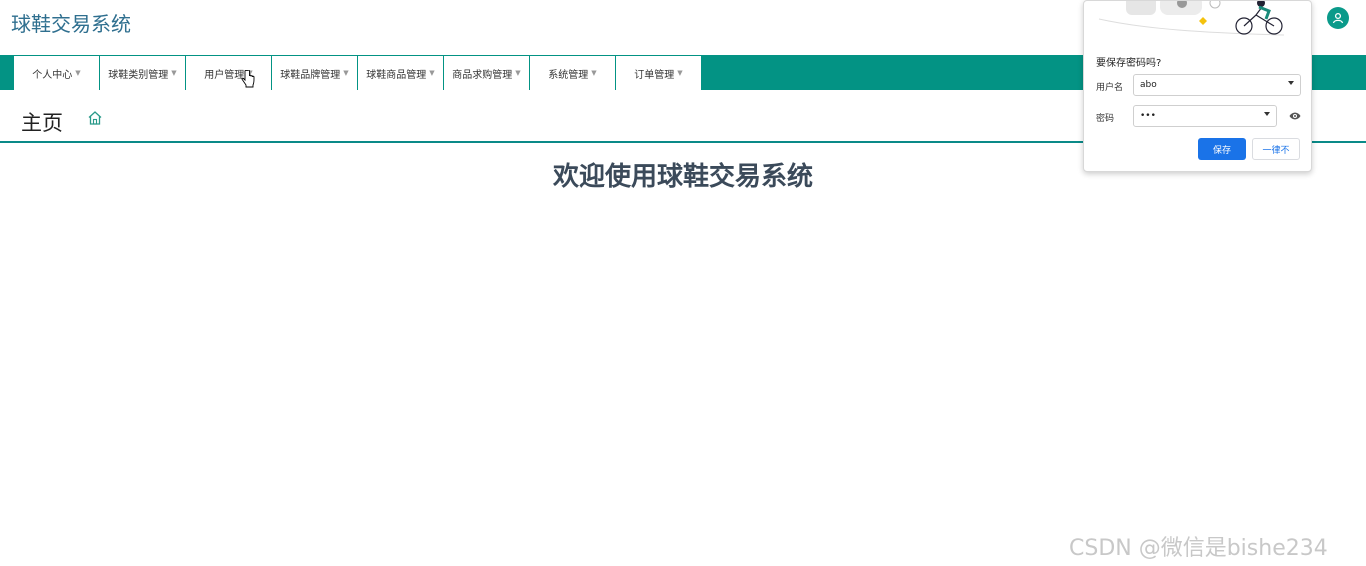 Image resolution: width=1366 pixels, height=566 pixels. What do you see at coordinates (1148, 116) in the screenshot?
I see `password-value: •••` at bounding box center [1148, 116].